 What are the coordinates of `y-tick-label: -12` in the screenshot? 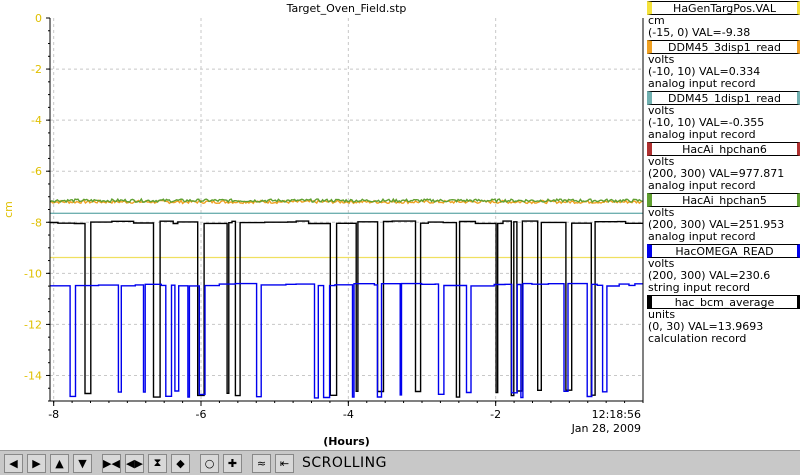 It's located at (33, 324).